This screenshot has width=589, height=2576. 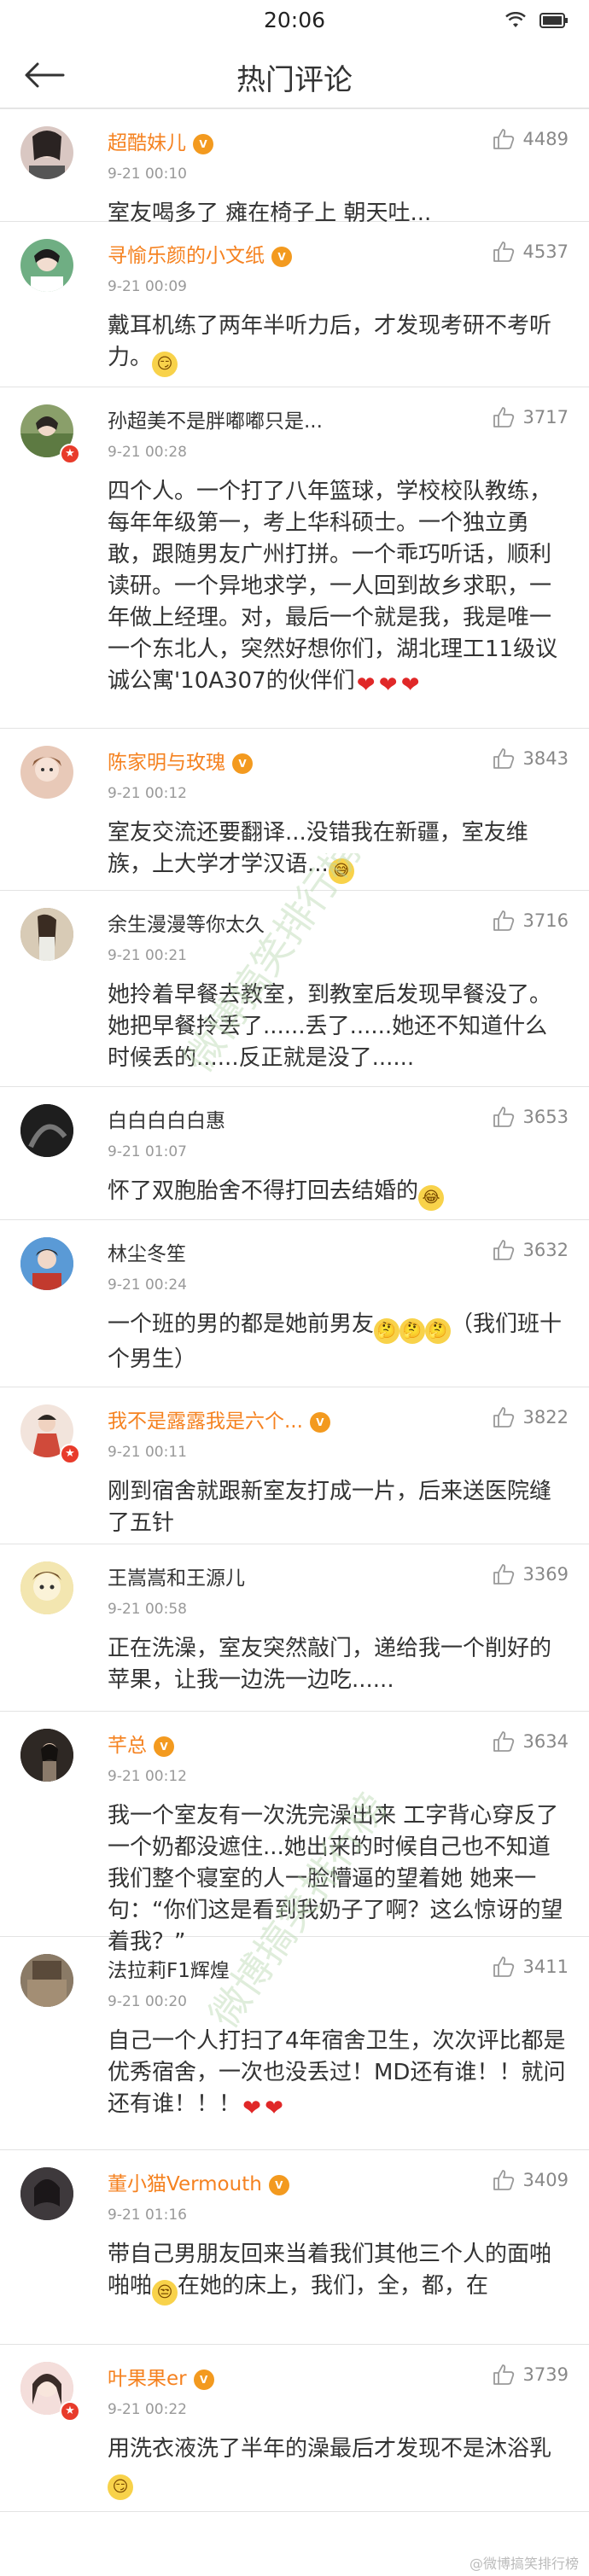 What do you see at coordinates (147, 175) in the screenshot?
I see `timestamp: 9-21 00:10` at bounding box center [147, 175].